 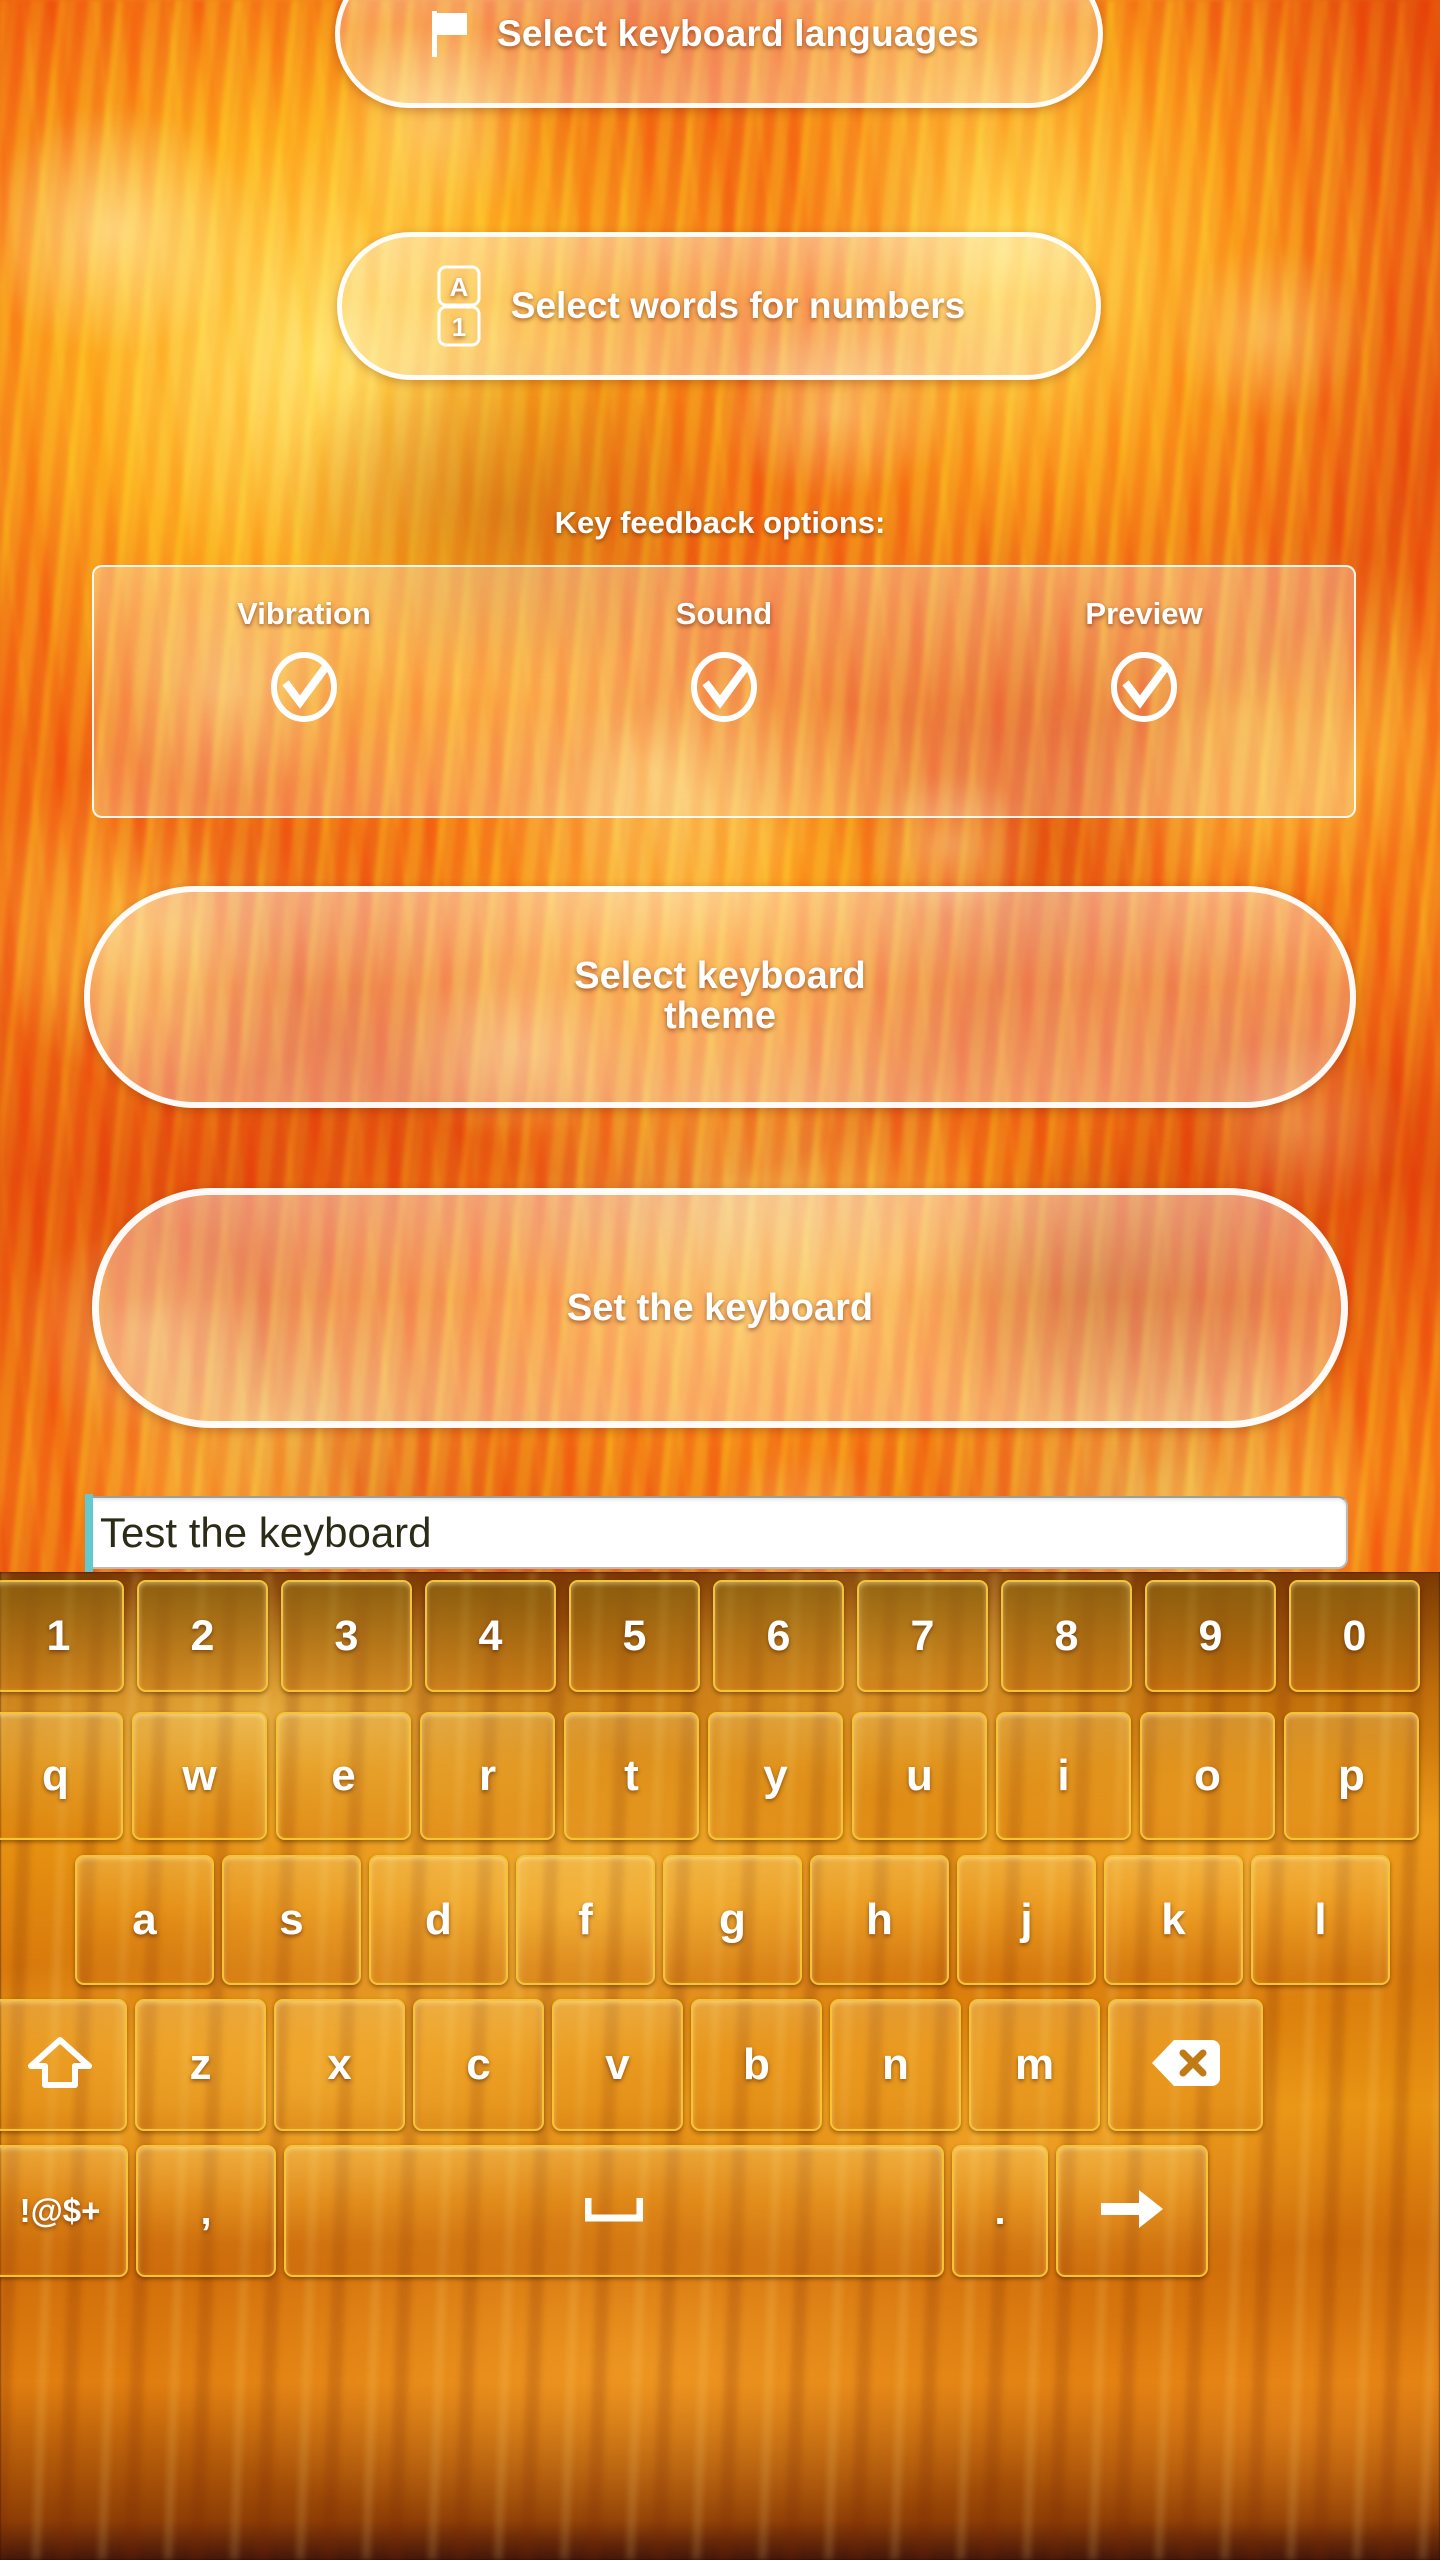 I want to click on shift-arrow-icon, so click(x=60, y=2065).